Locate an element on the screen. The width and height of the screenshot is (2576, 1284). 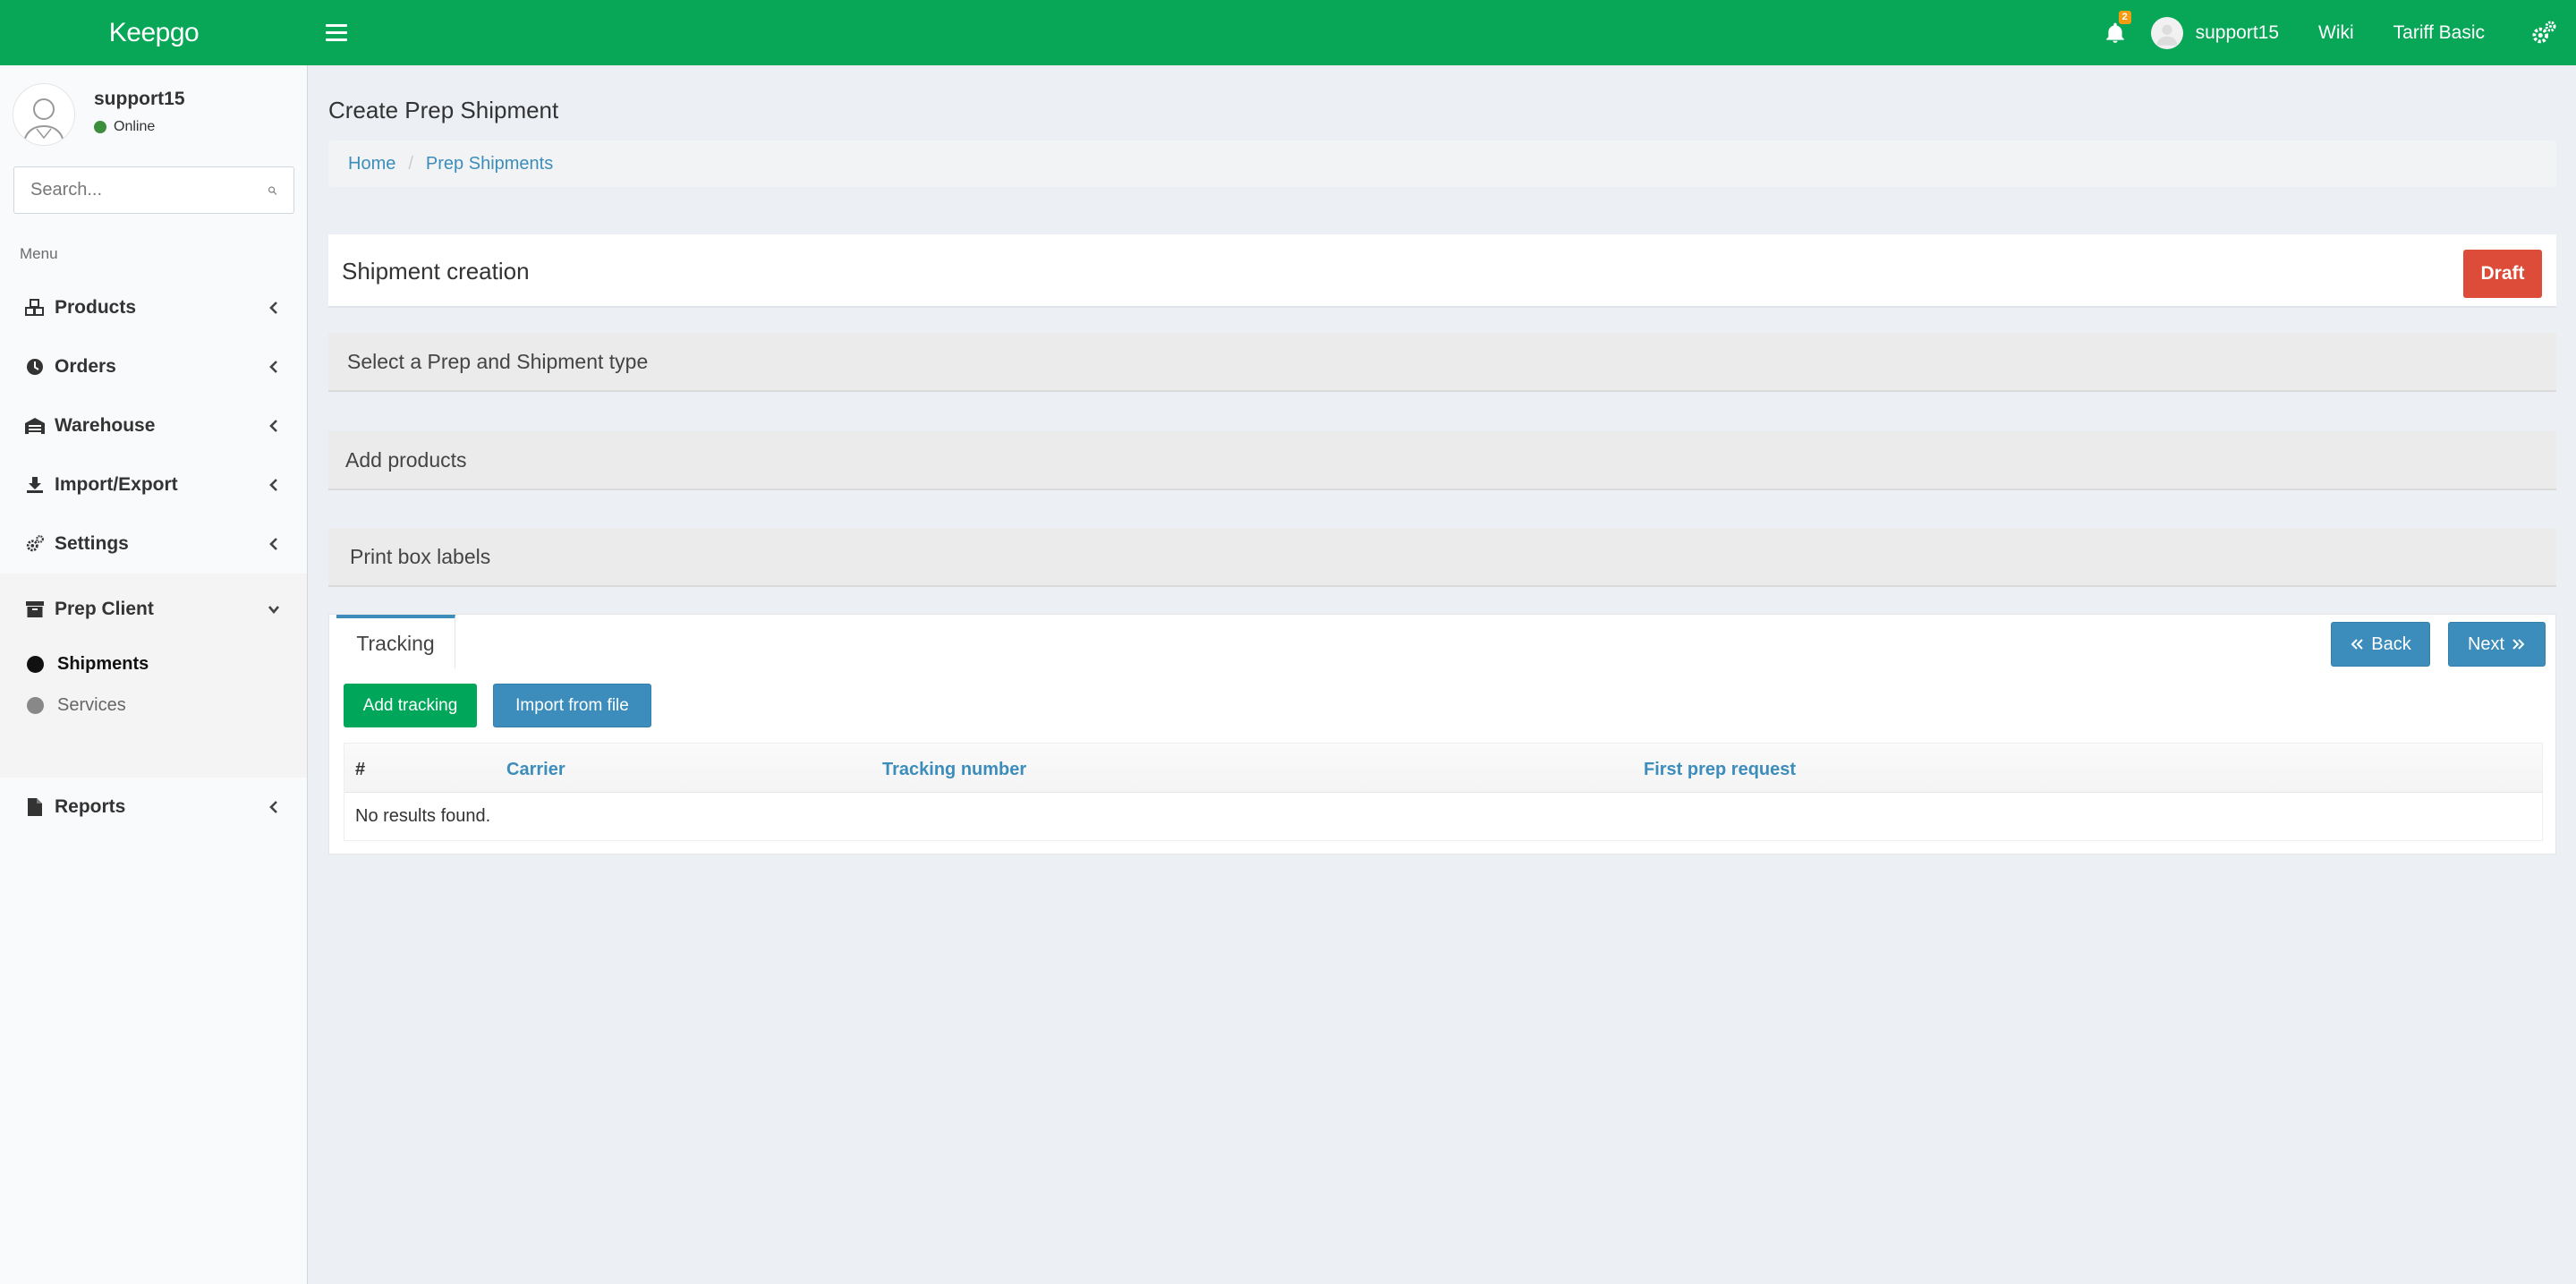
import-from-file-button: Import from file is located at coordinates (572, 705).